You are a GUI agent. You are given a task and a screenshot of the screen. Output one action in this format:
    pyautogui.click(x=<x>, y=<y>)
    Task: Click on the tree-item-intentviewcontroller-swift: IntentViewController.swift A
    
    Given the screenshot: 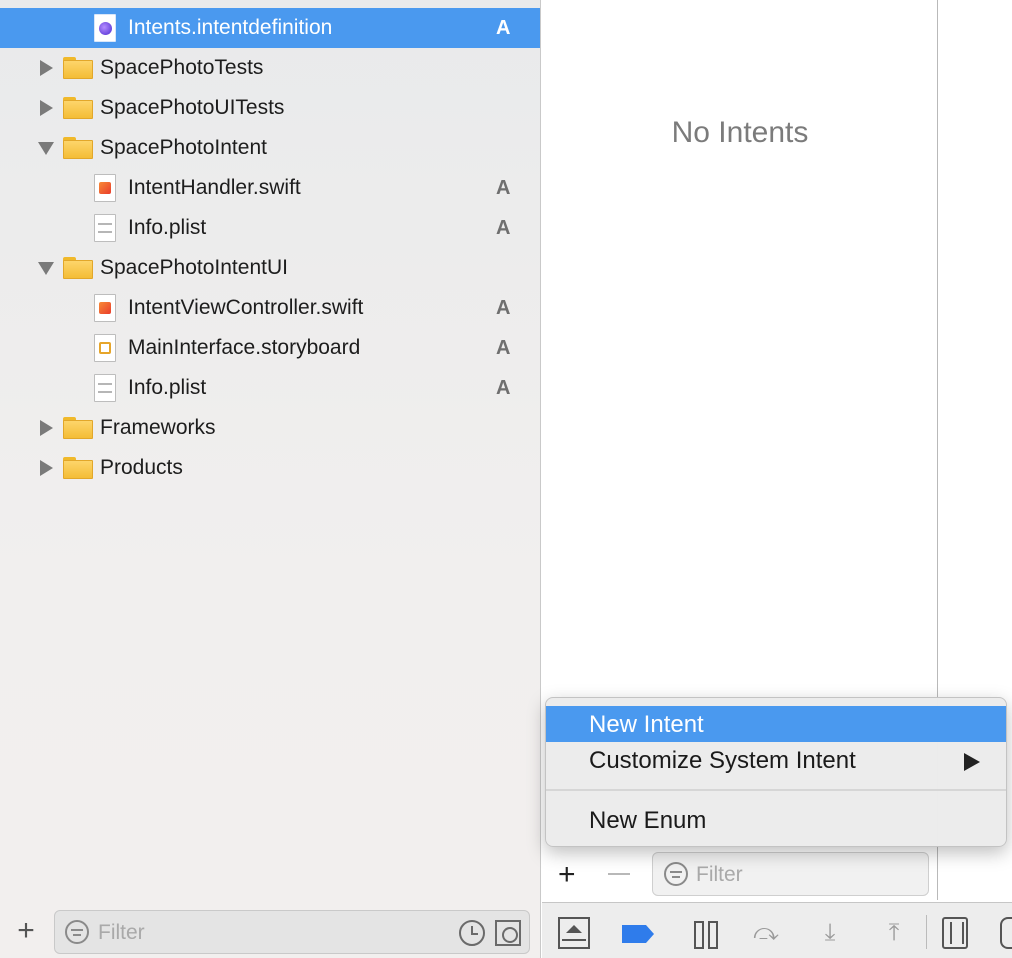 What is the action you would take?
    pyautogui.click(x=270, y=308)
    